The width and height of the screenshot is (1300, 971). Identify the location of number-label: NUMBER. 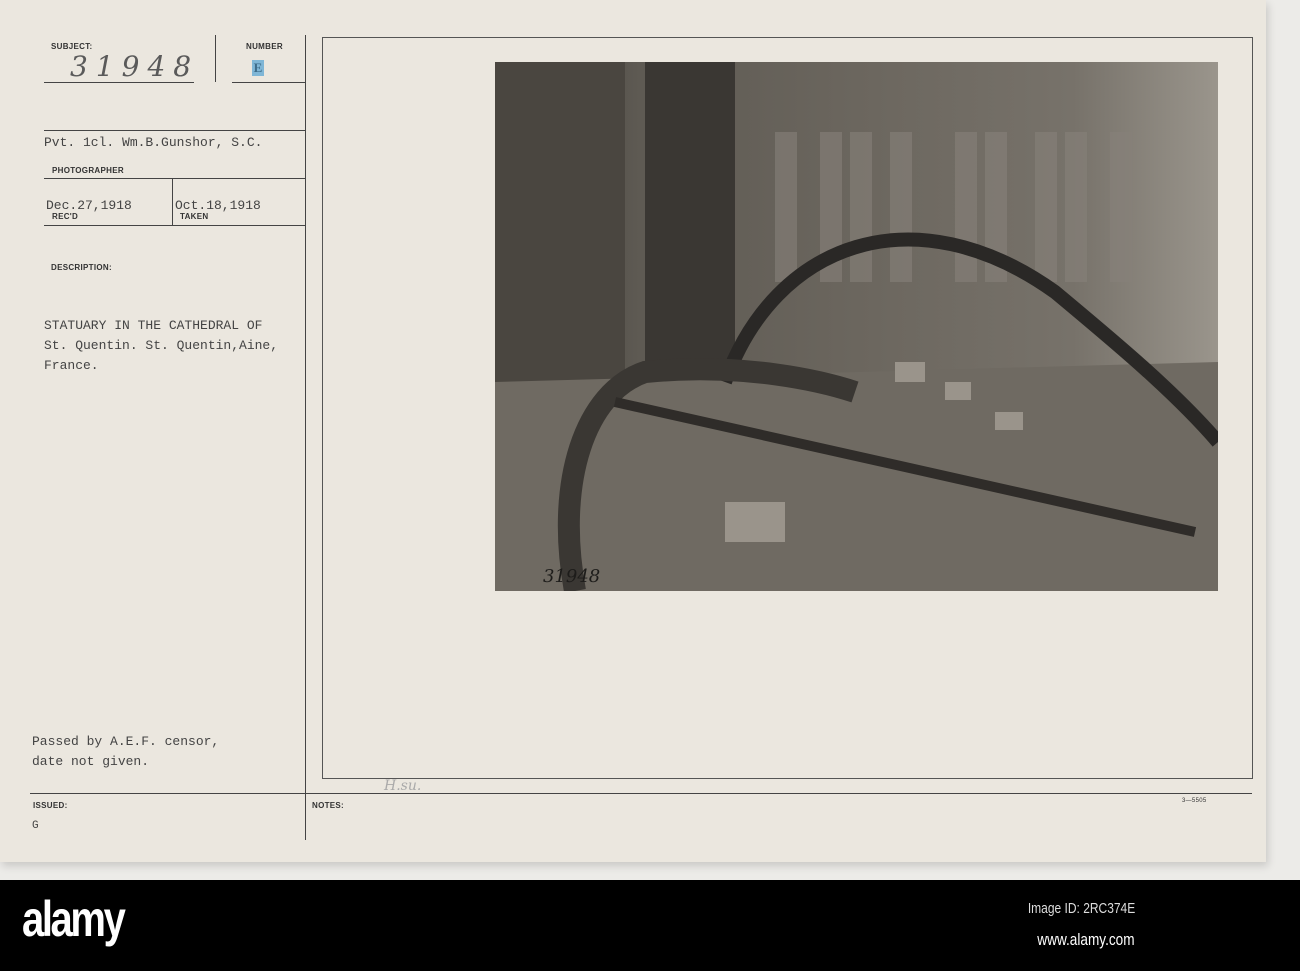
(264, 46).